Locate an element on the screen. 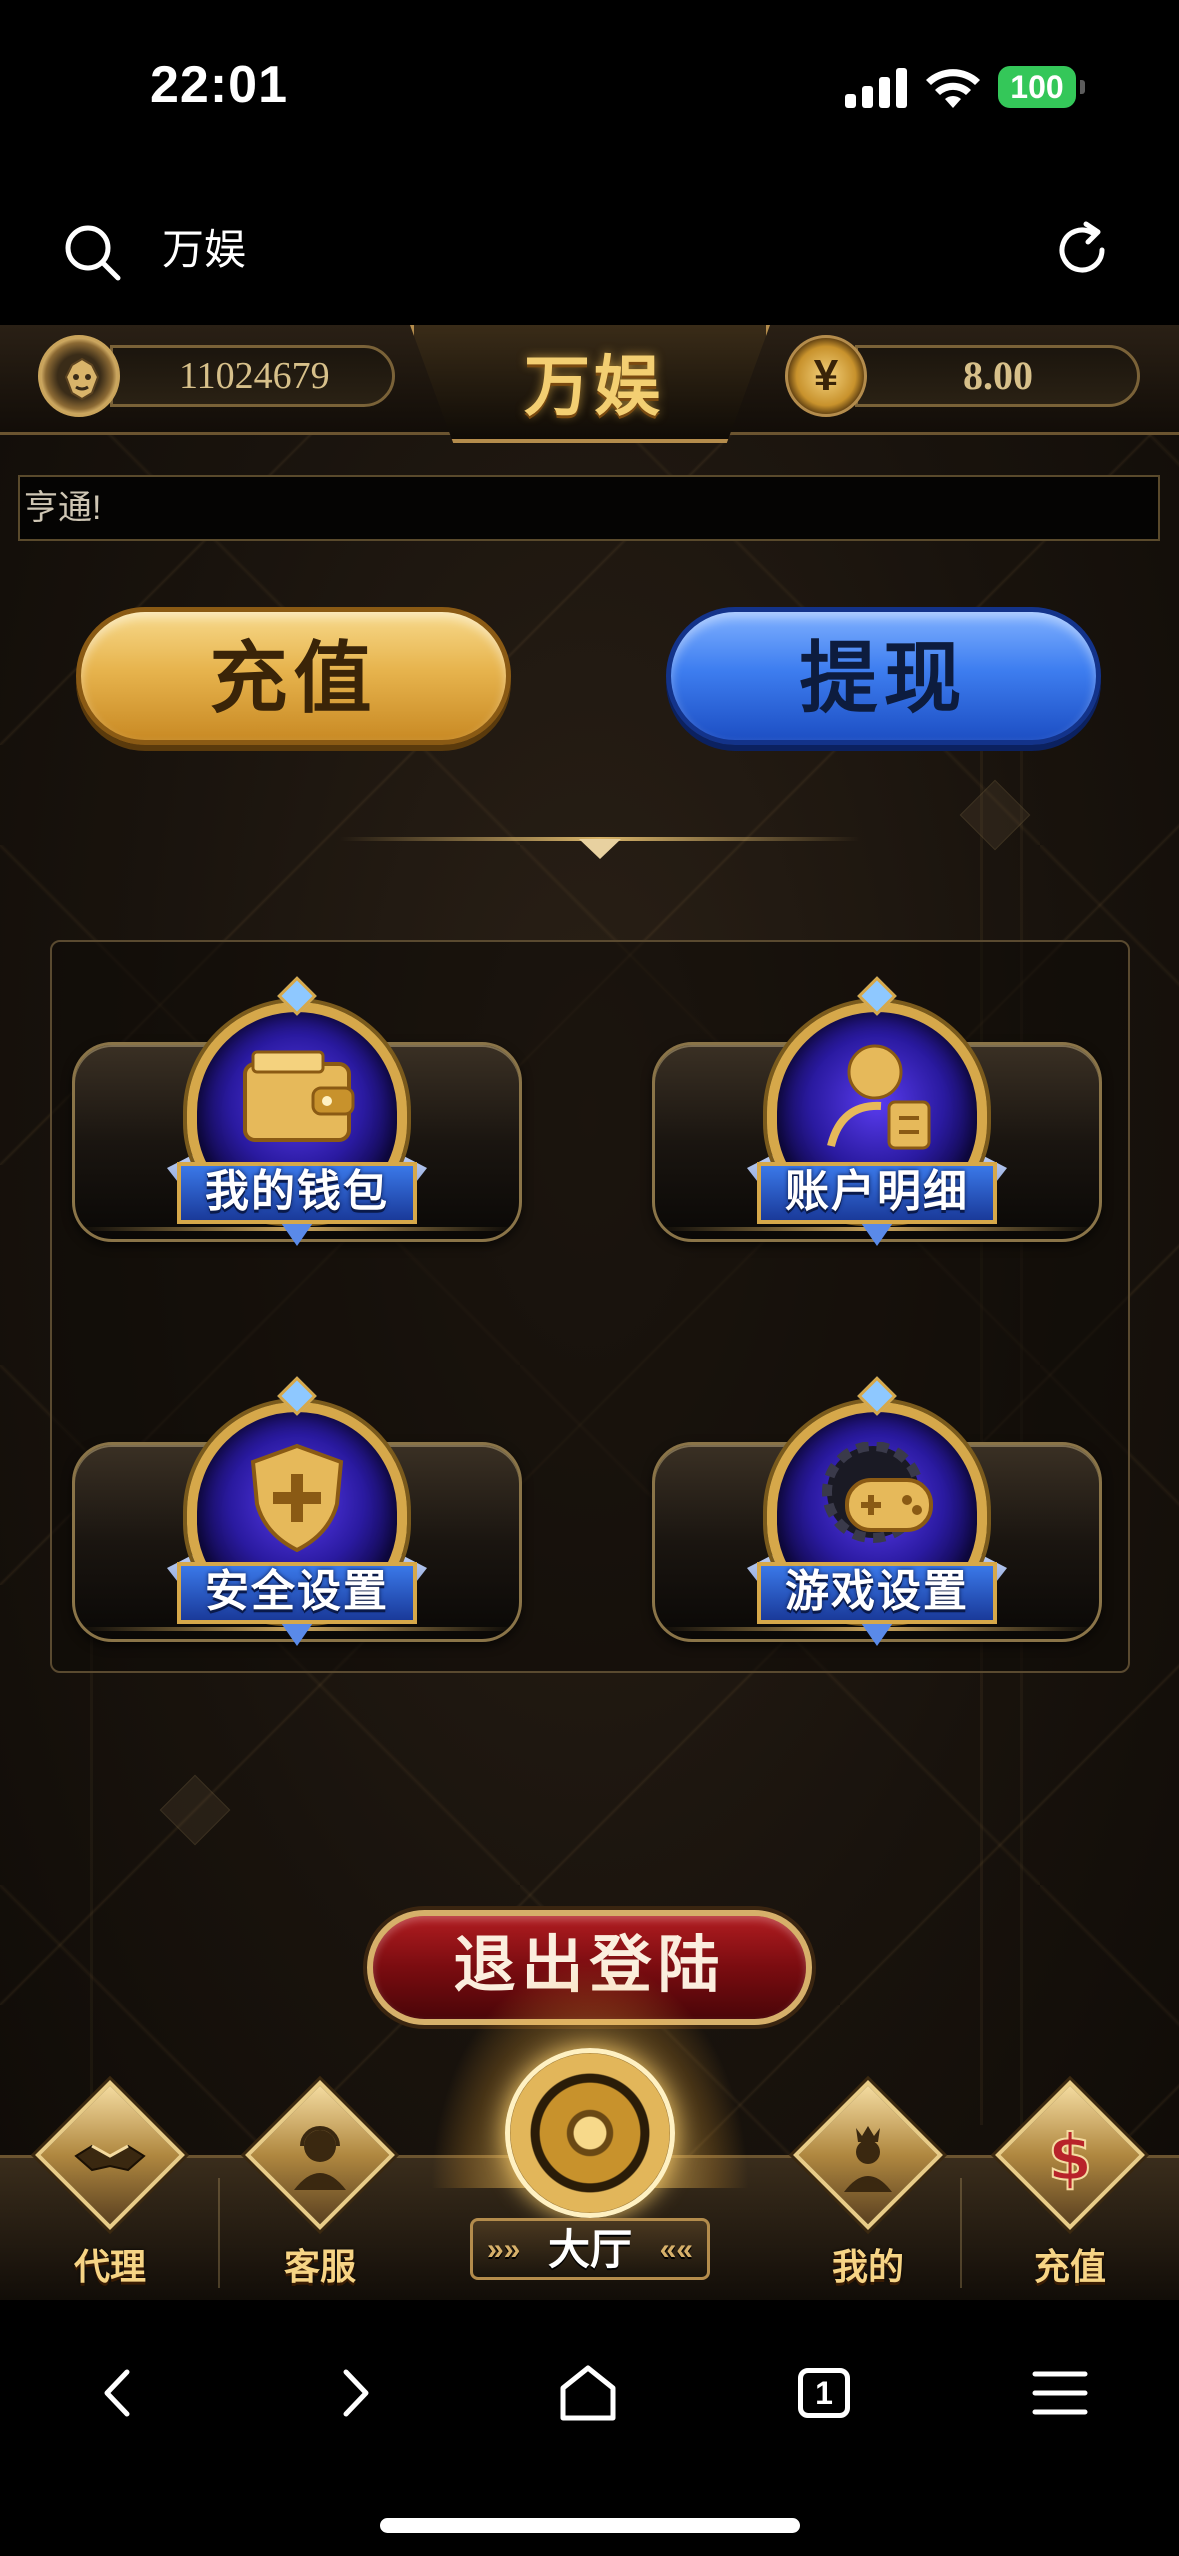 The height and width of the screenshot is (2556, 1179). menu-badge: 游戏设置 is located at coordinates (877, 1519).